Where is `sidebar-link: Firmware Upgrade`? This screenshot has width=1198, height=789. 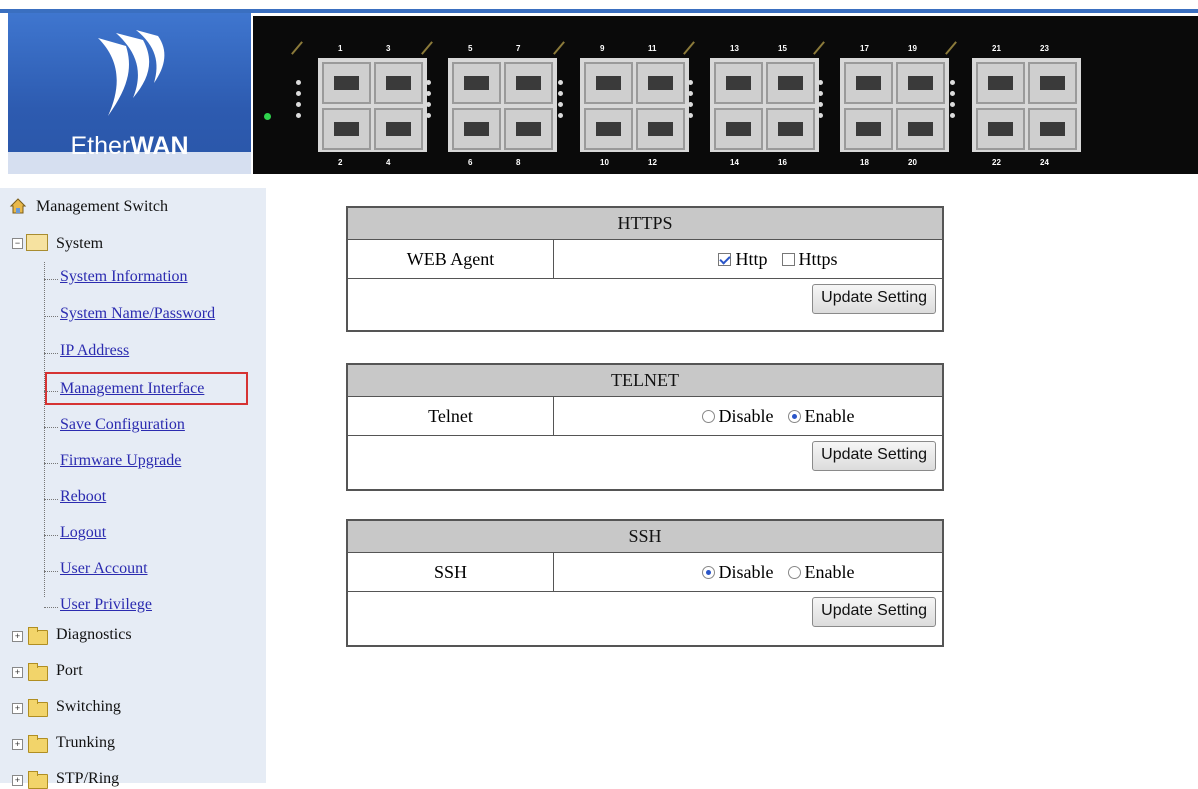
sidebar-link: Firmware Upgrade is located at coordinates (120, 460).